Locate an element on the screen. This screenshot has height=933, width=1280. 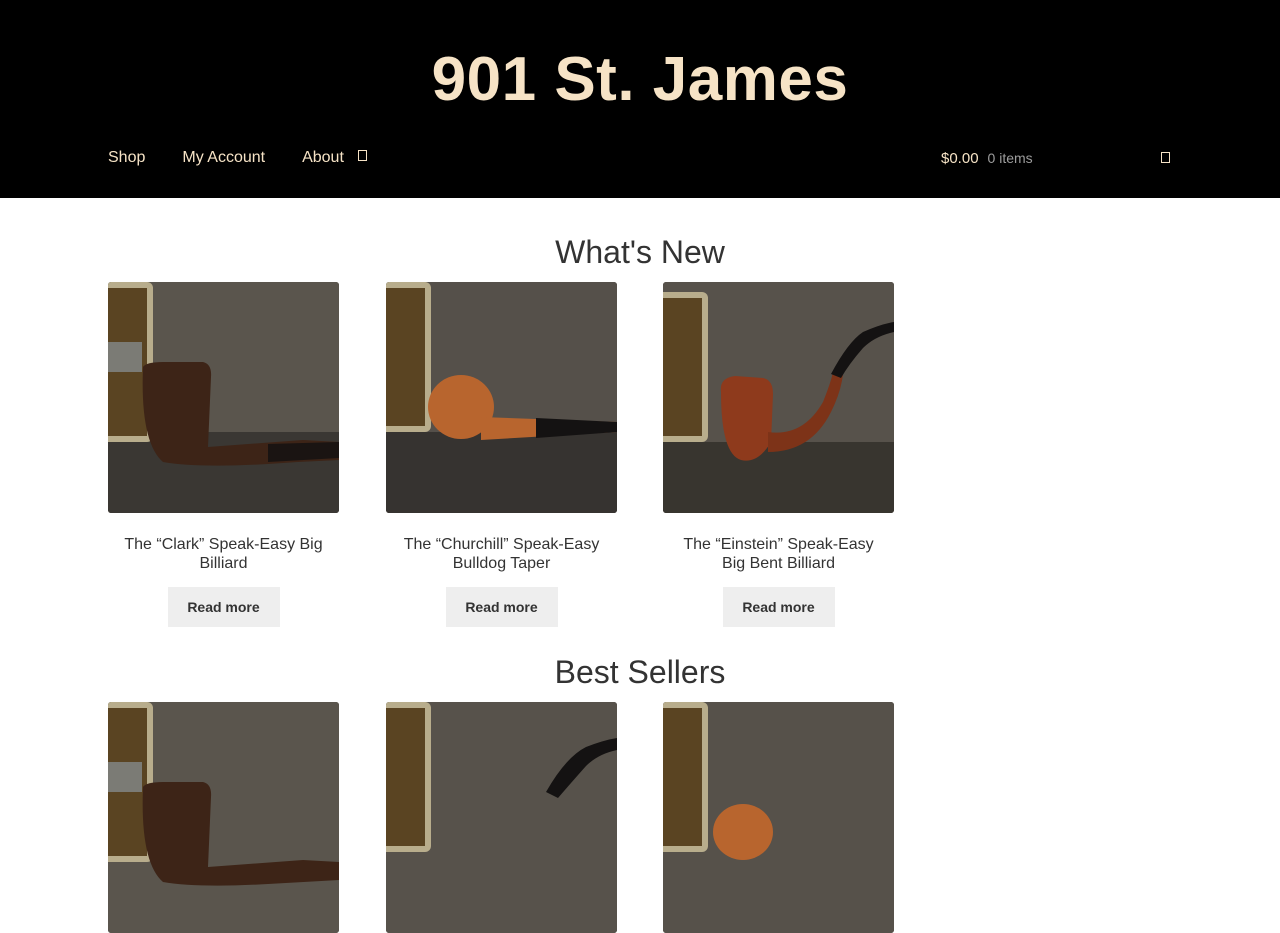
cart-icon is located at coordinates (1165, 157).